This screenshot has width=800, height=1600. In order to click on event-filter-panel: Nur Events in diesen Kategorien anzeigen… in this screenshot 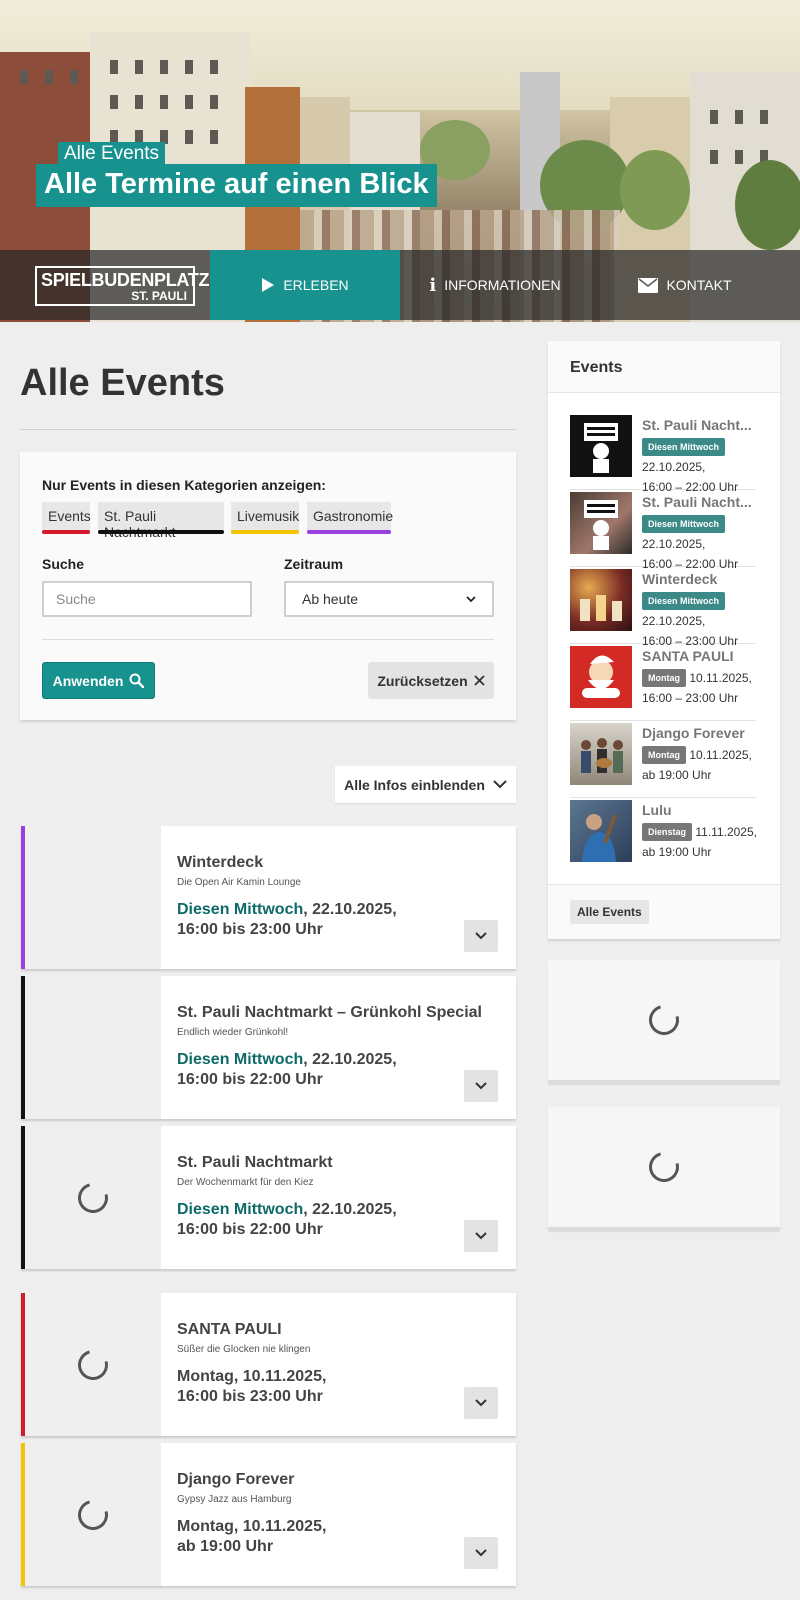, I will do `click(268, 586)`.